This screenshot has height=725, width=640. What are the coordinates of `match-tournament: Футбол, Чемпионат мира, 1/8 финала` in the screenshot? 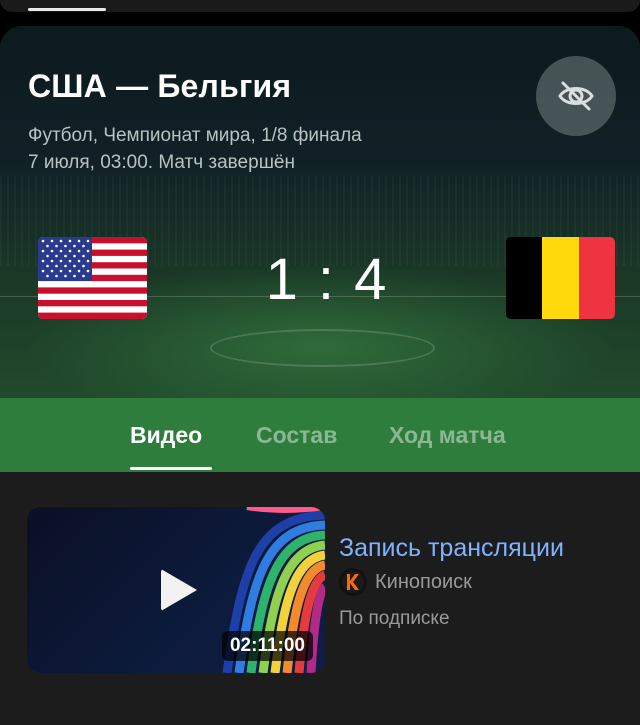 It's located at (195, 135).